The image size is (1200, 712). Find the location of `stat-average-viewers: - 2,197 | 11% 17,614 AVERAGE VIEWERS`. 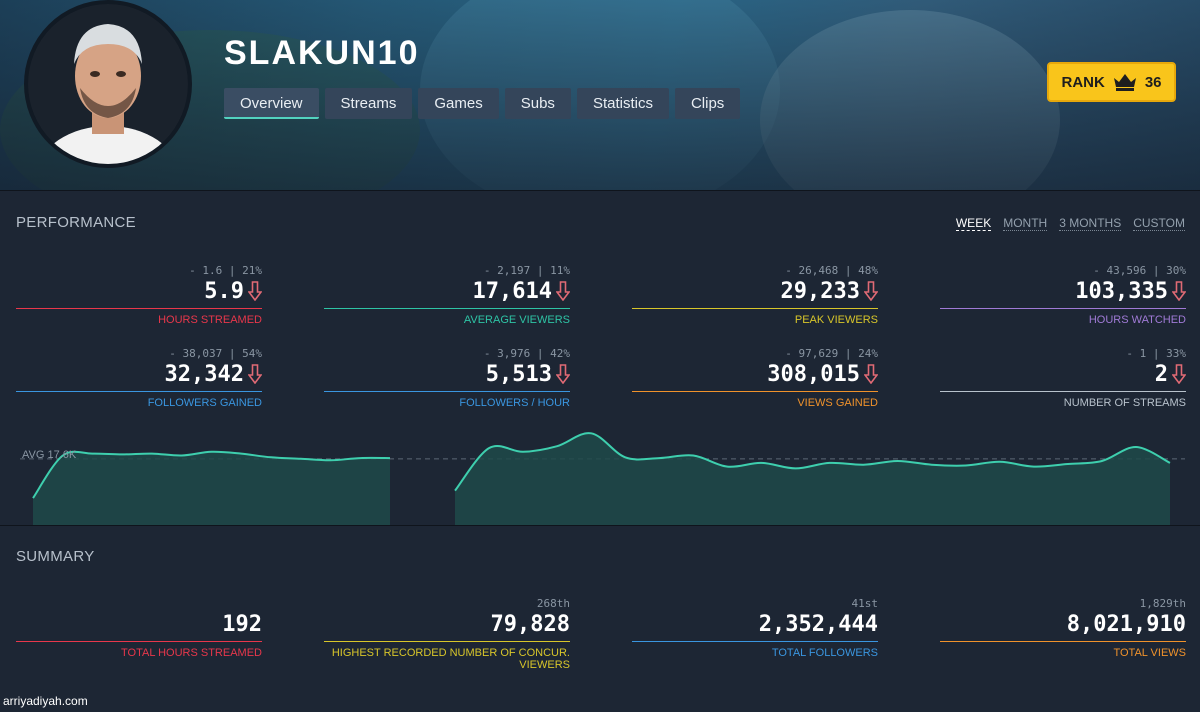

stat-average-viewers: - 2,197 | 11% 17,614 AVERAGE VIEWERS is located at coordinates (447, 295).